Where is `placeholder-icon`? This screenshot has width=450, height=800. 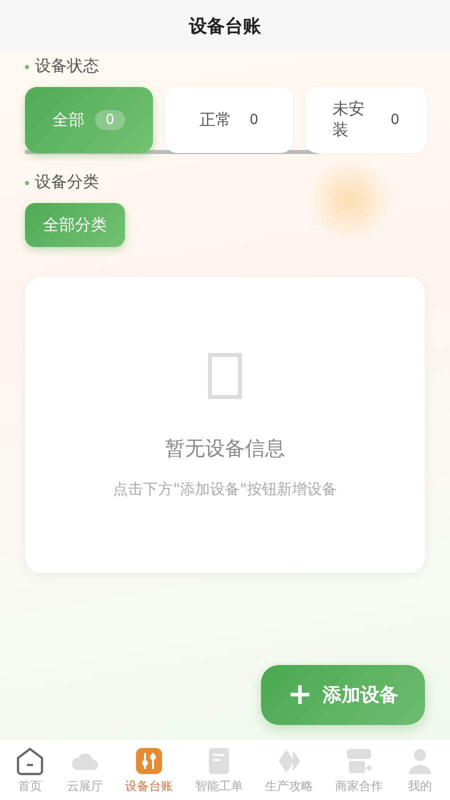
placeholder-icon is located at coordinates (225, 376).